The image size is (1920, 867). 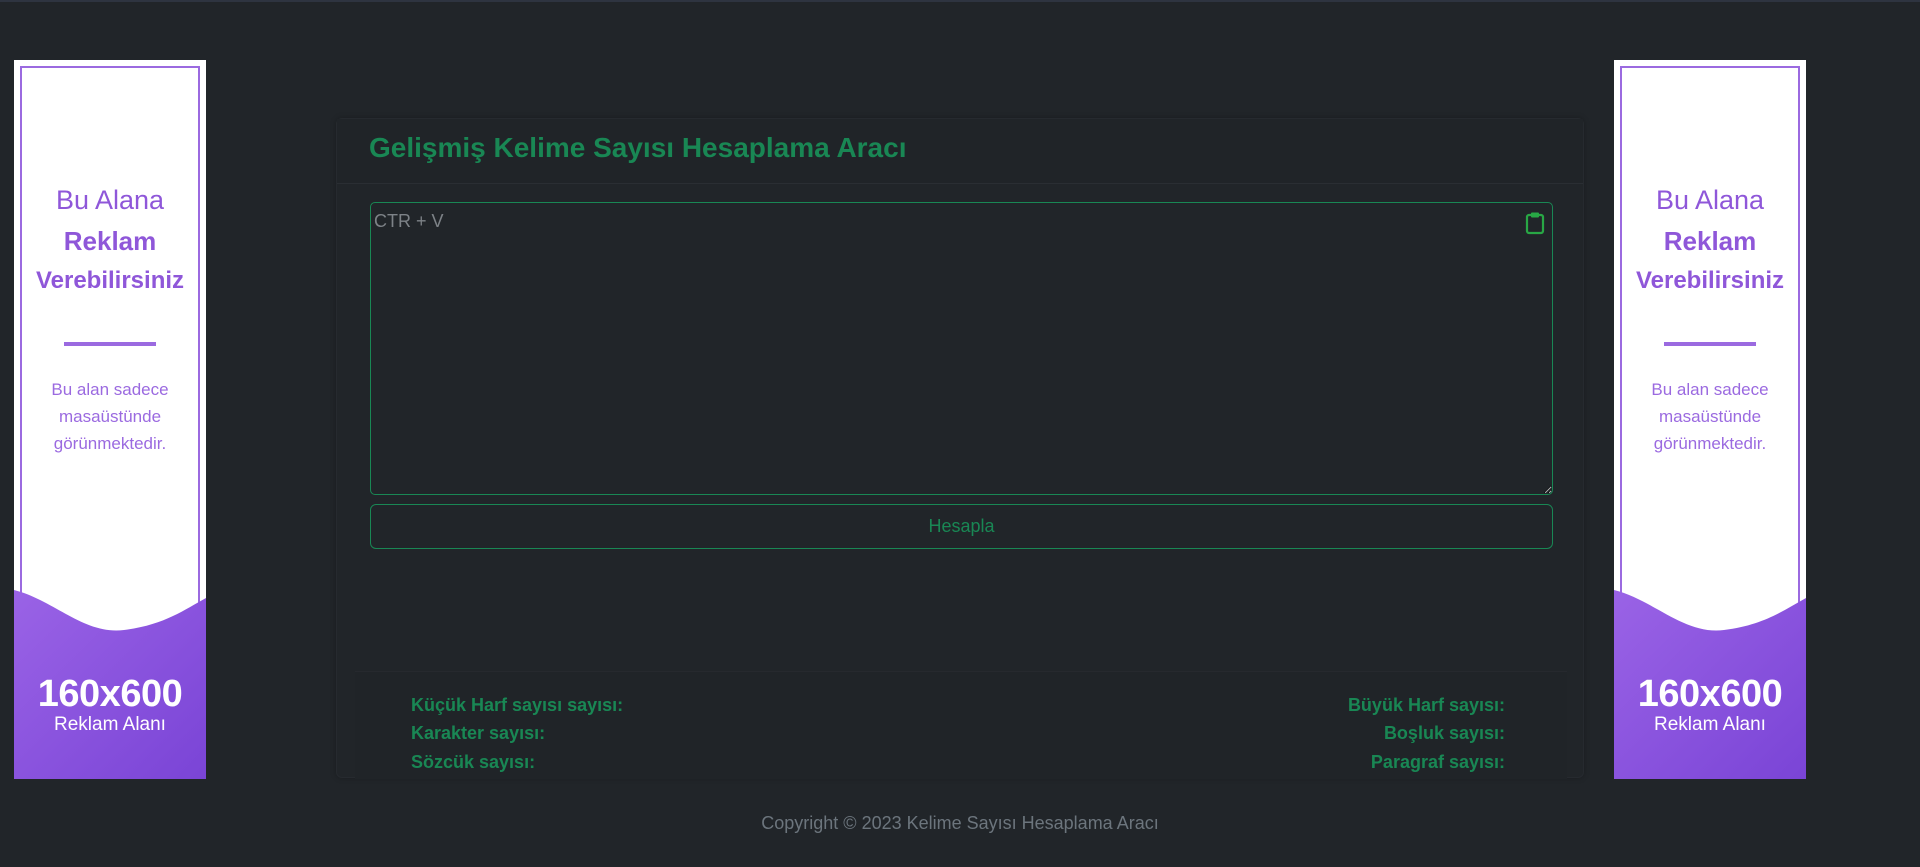 I want to click on top-border, so click(x=960, y=1).